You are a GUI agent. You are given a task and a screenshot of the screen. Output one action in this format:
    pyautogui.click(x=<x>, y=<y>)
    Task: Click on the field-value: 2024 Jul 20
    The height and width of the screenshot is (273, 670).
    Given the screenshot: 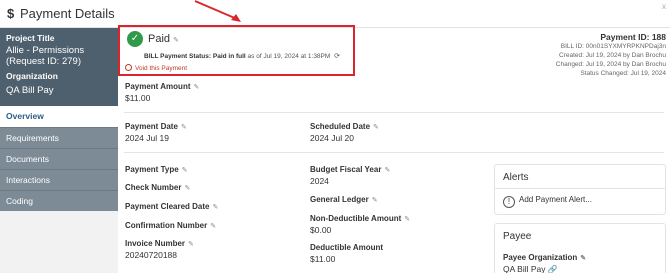 What is the action you would take?
    pyautogui.click(x=332, y=138)
    